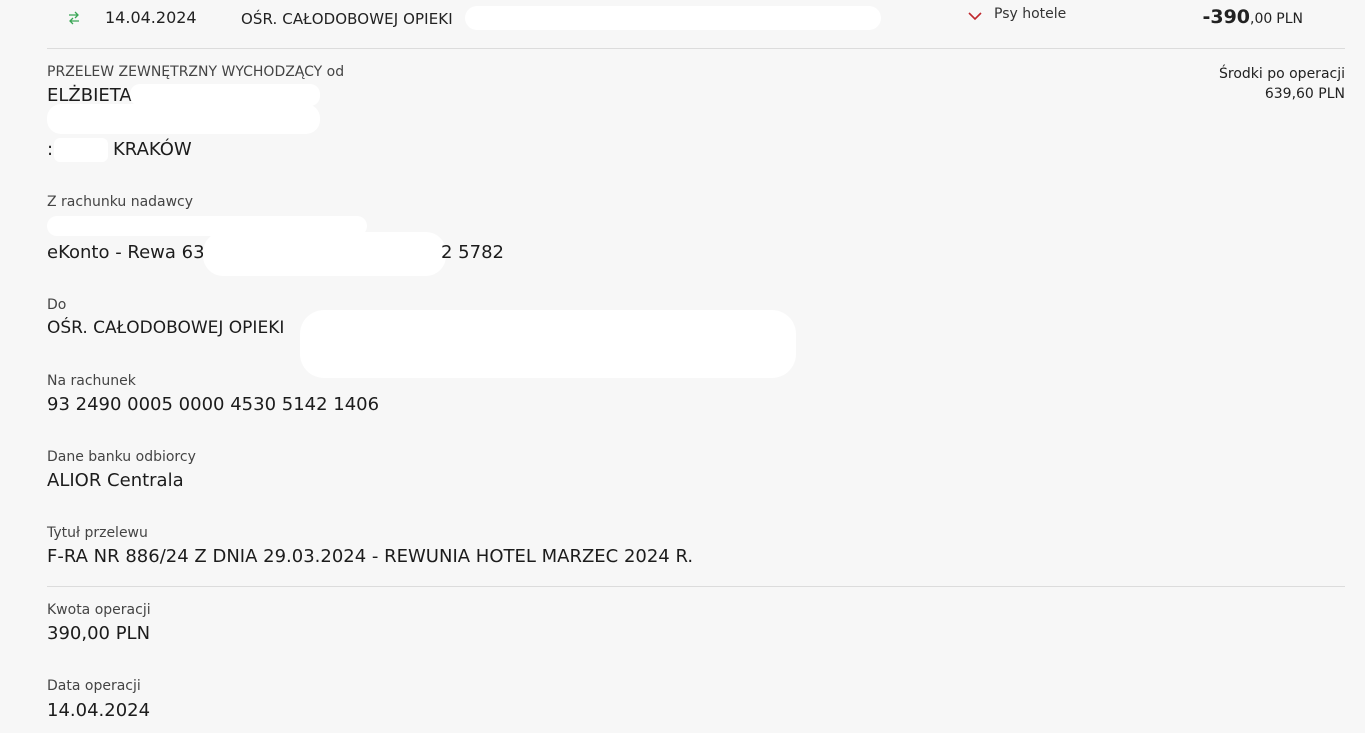 This screenshot has width=1365, height=733. What do you see at coordinates (99, 610) in the screenshot?
I see `operation-amount-label: Kwota operacji` at bounding box center [99, 610].